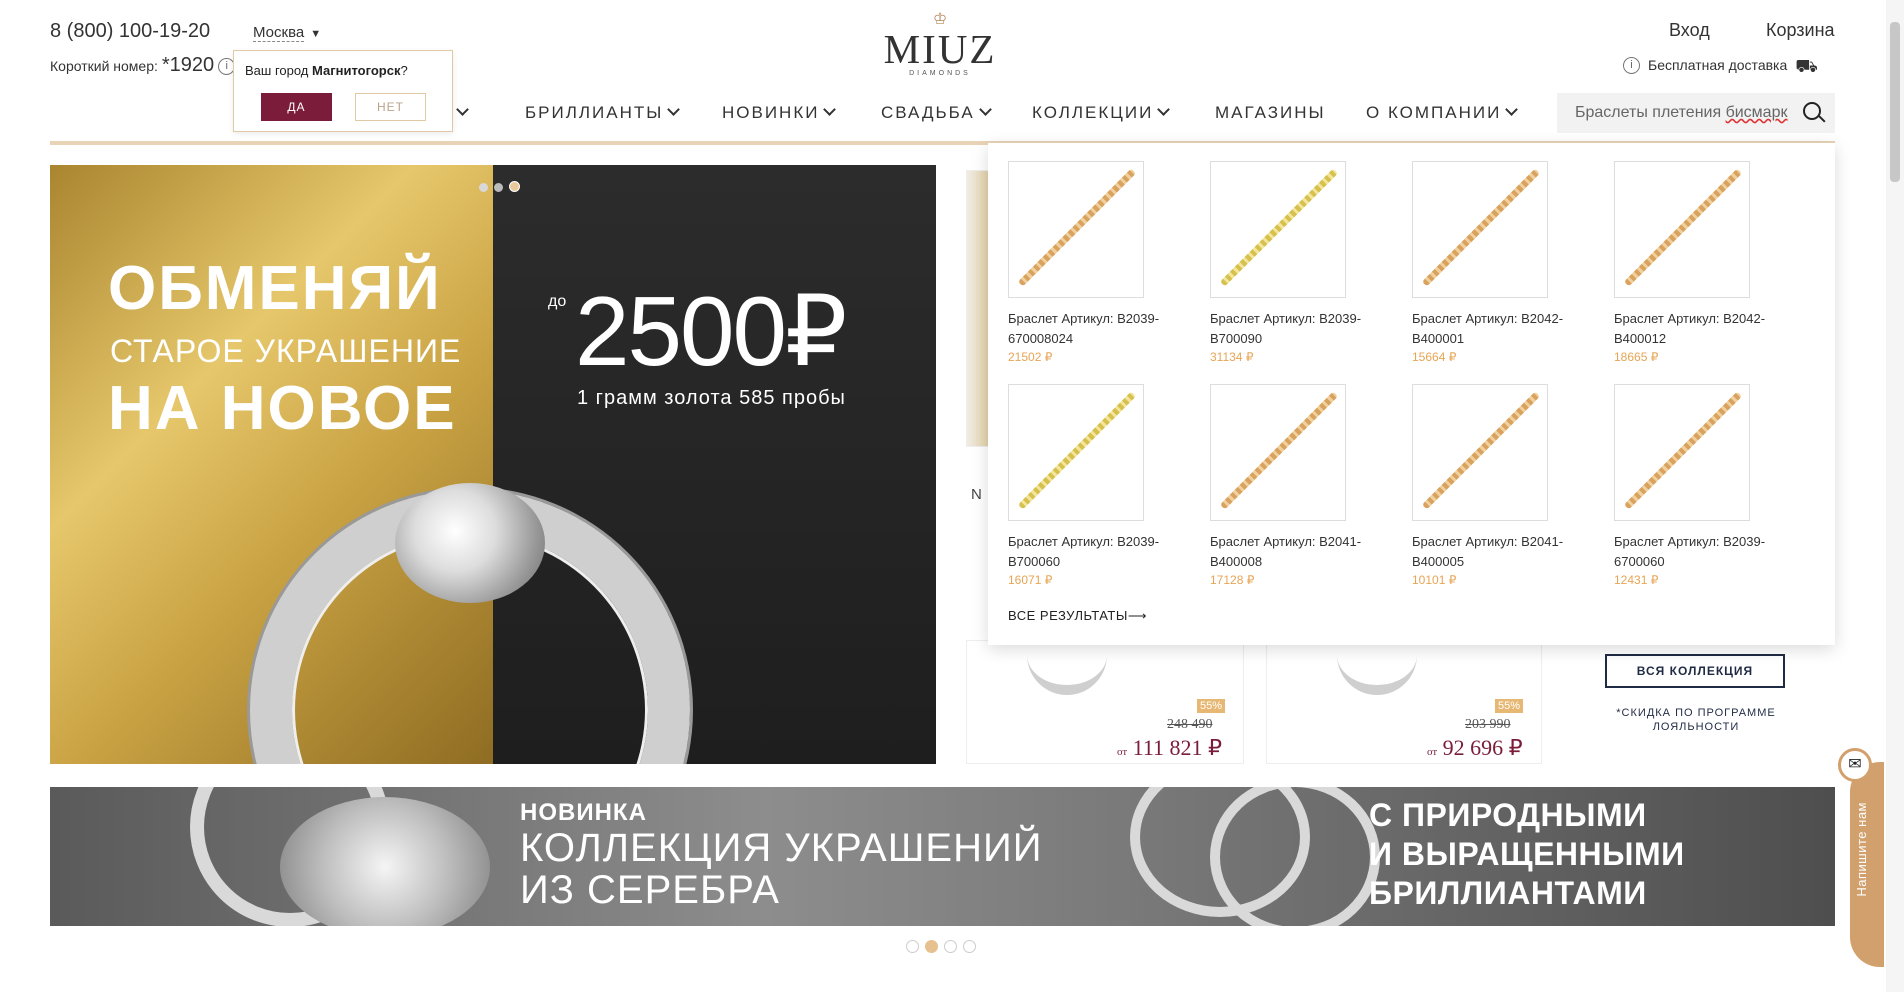 This screenshot has height=992, width=1904. I want to click on nav-item-wedding: СВАДЬБА, so click(936, 113).